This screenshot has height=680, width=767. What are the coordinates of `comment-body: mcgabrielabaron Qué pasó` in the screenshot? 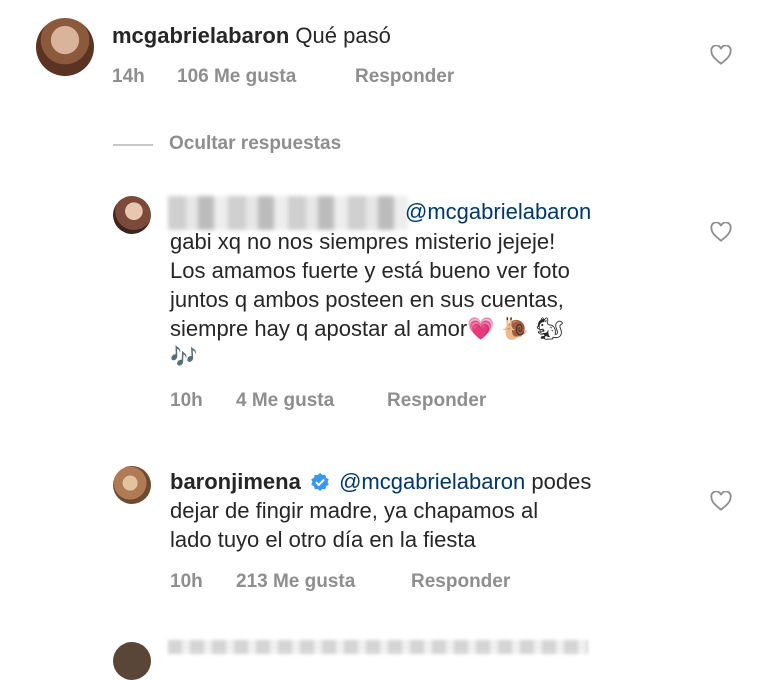 It's located at (251, 36).